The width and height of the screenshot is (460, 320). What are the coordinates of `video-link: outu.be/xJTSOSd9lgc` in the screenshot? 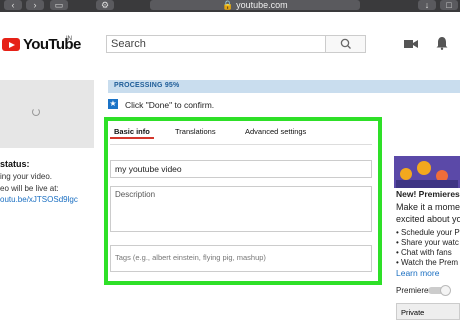 It's located at (39, 199).